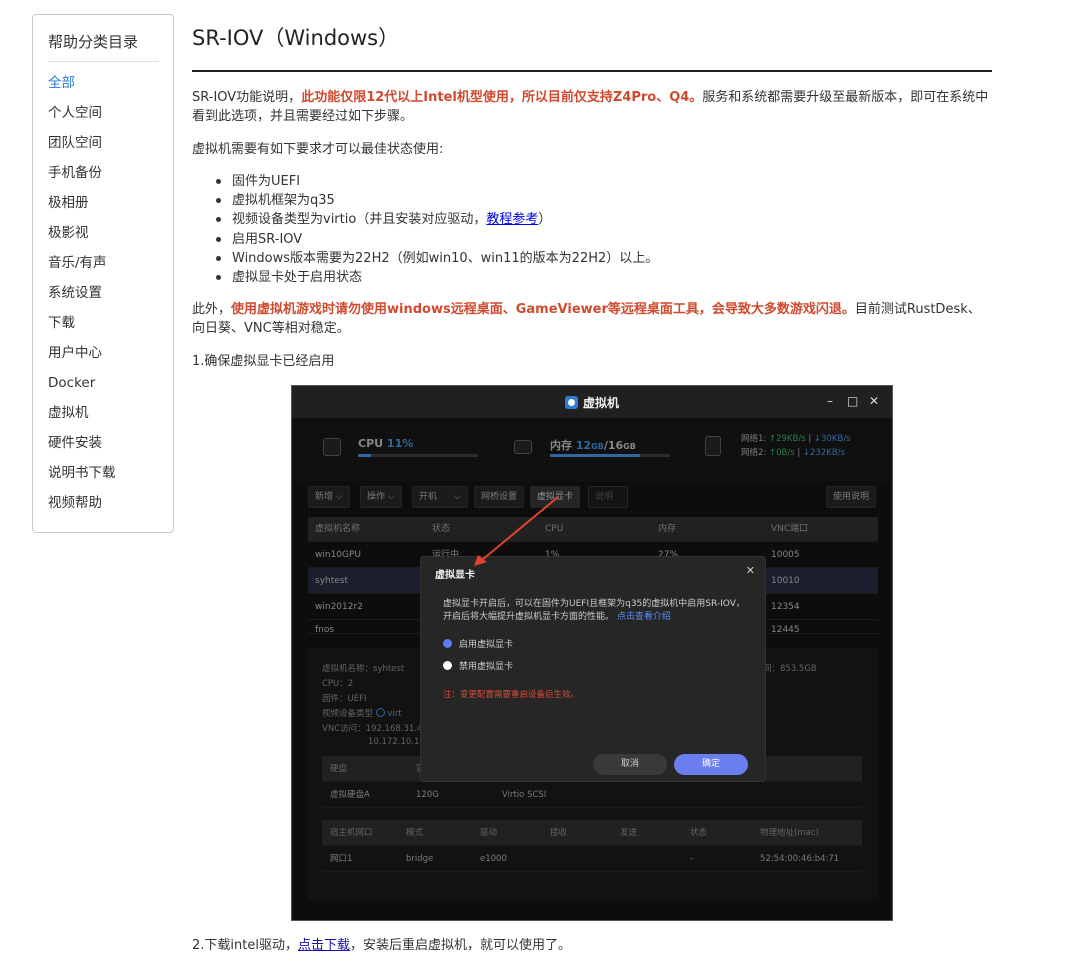 The image size is (1071, 969). What do you see at coordinates (82, 478) in the screenshot?
I see `sidebar-item-manual-download: 说明书下载` at bounding box center [82, 478].